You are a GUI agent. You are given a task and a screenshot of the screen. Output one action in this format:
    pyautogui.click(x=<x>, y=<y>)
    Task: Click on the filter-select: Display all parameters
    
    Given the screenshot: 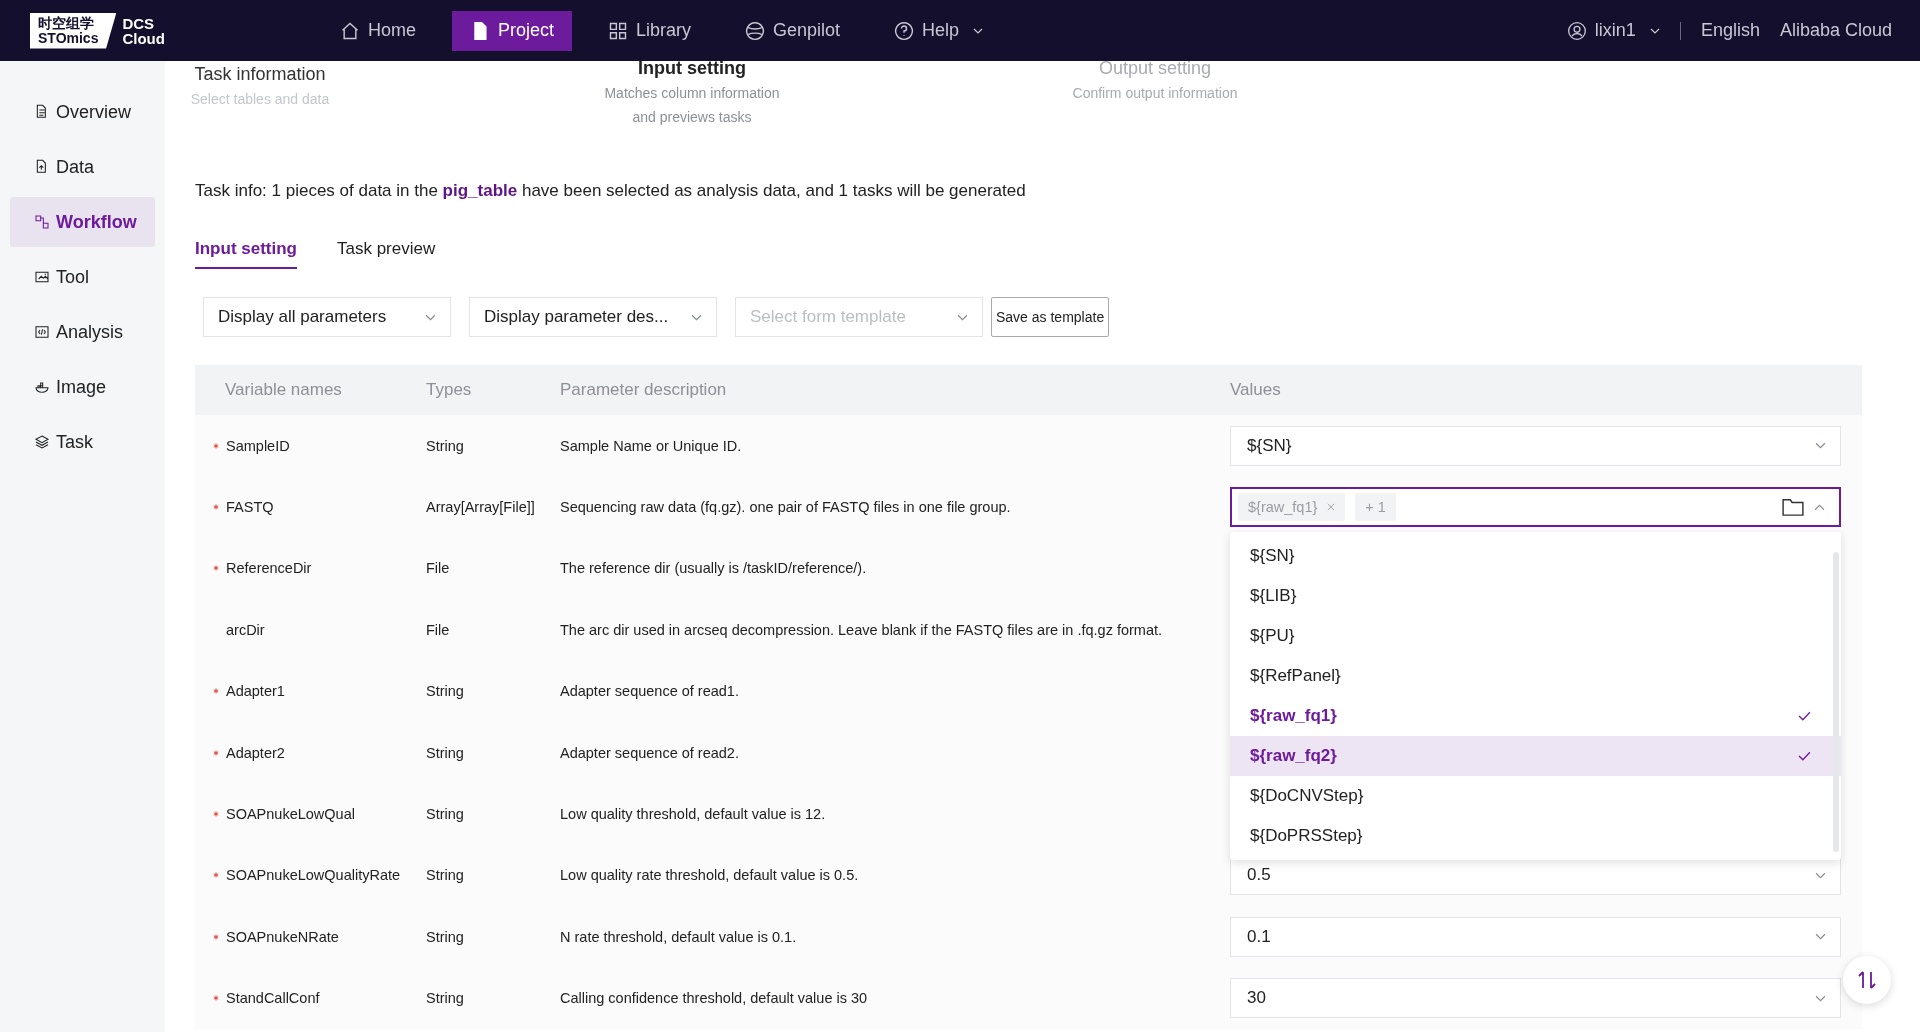 What is the action you would take?
    pyautogui.click(x=327, y=317)
    